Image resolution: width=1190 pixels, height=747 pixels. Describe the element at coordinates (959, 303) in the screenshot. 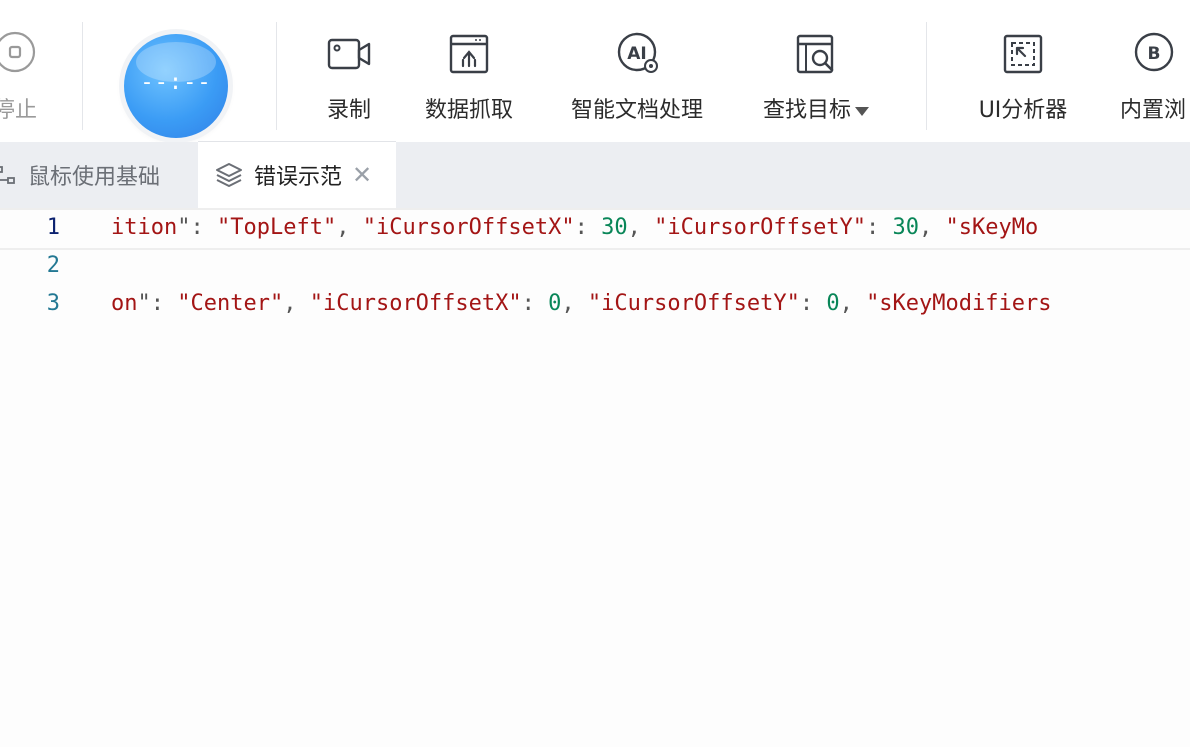

I see `code-text-fragment: "sKeyModifiers` at that location.